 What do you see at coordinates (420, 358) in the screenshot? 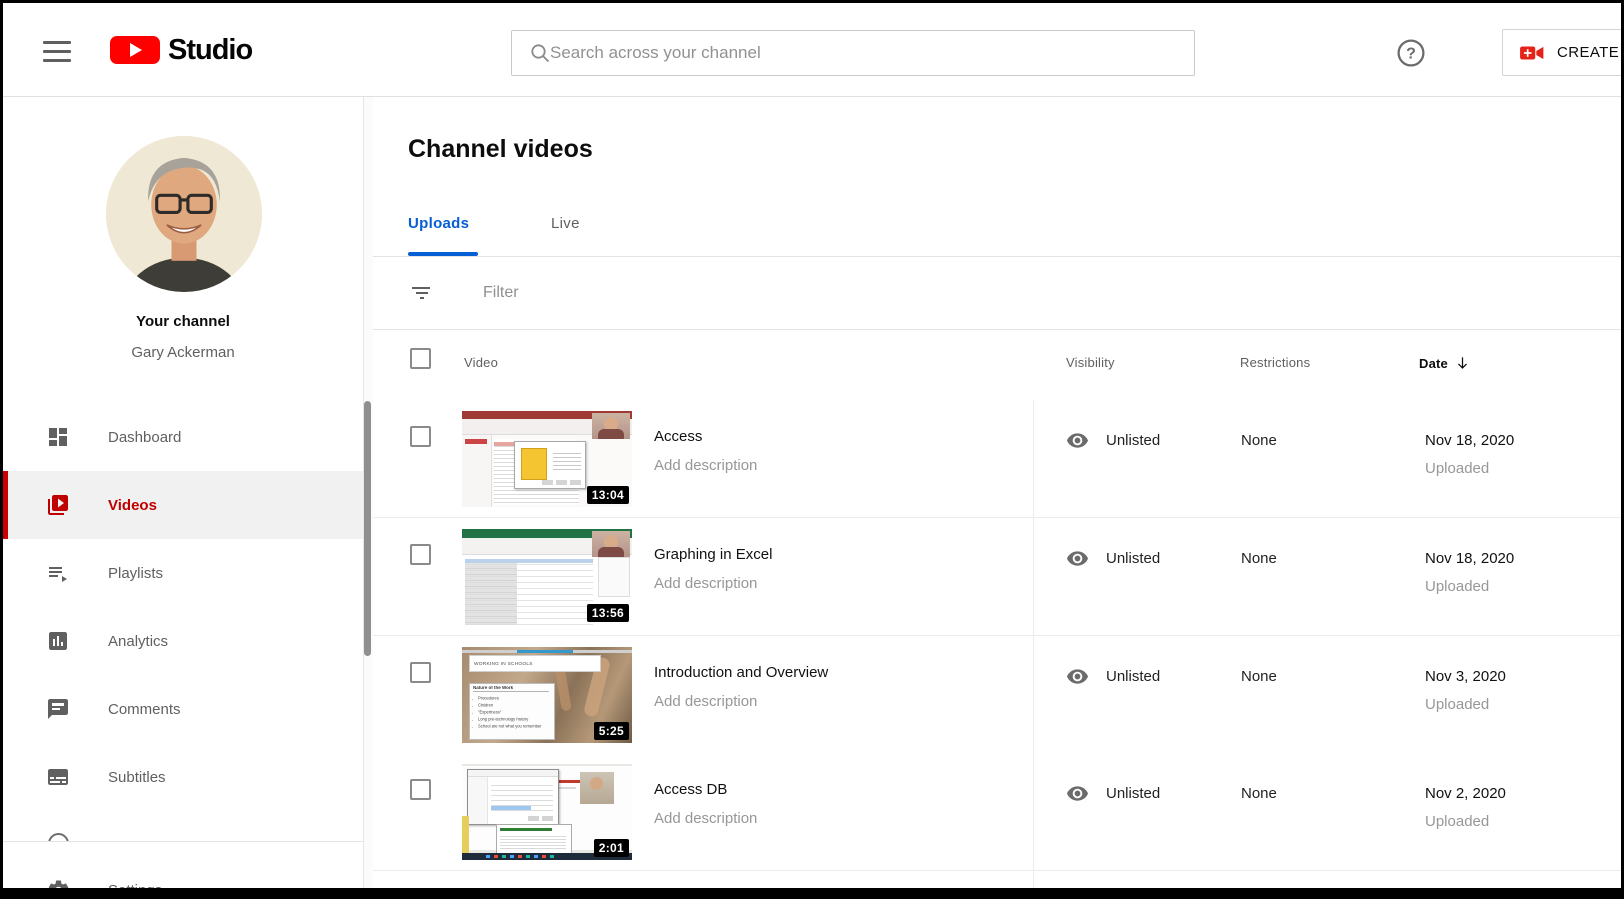
I see `select-all-checkbox` at bounding box center [420, 358].